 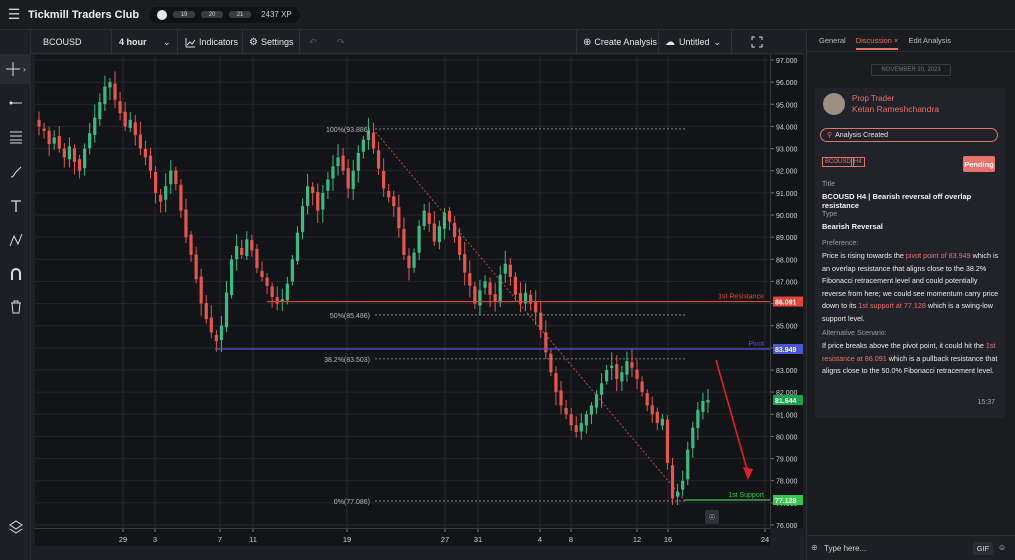 I want to click on tab-edit-analysis: Edit Analysis, so click(x=929, y=40).